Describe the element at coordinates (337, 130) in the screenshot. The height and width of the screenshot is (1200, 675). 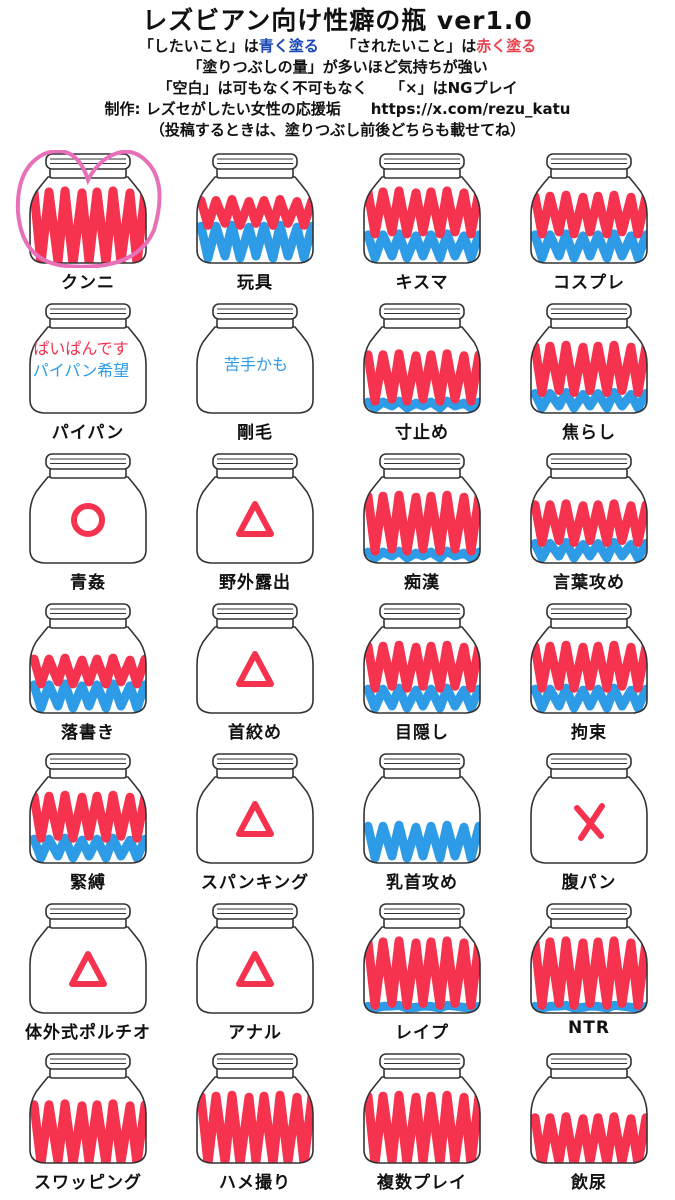
I see `posting-note: （投稿するときは、塗りつぶし前後どちらも載せてね）` at that location.